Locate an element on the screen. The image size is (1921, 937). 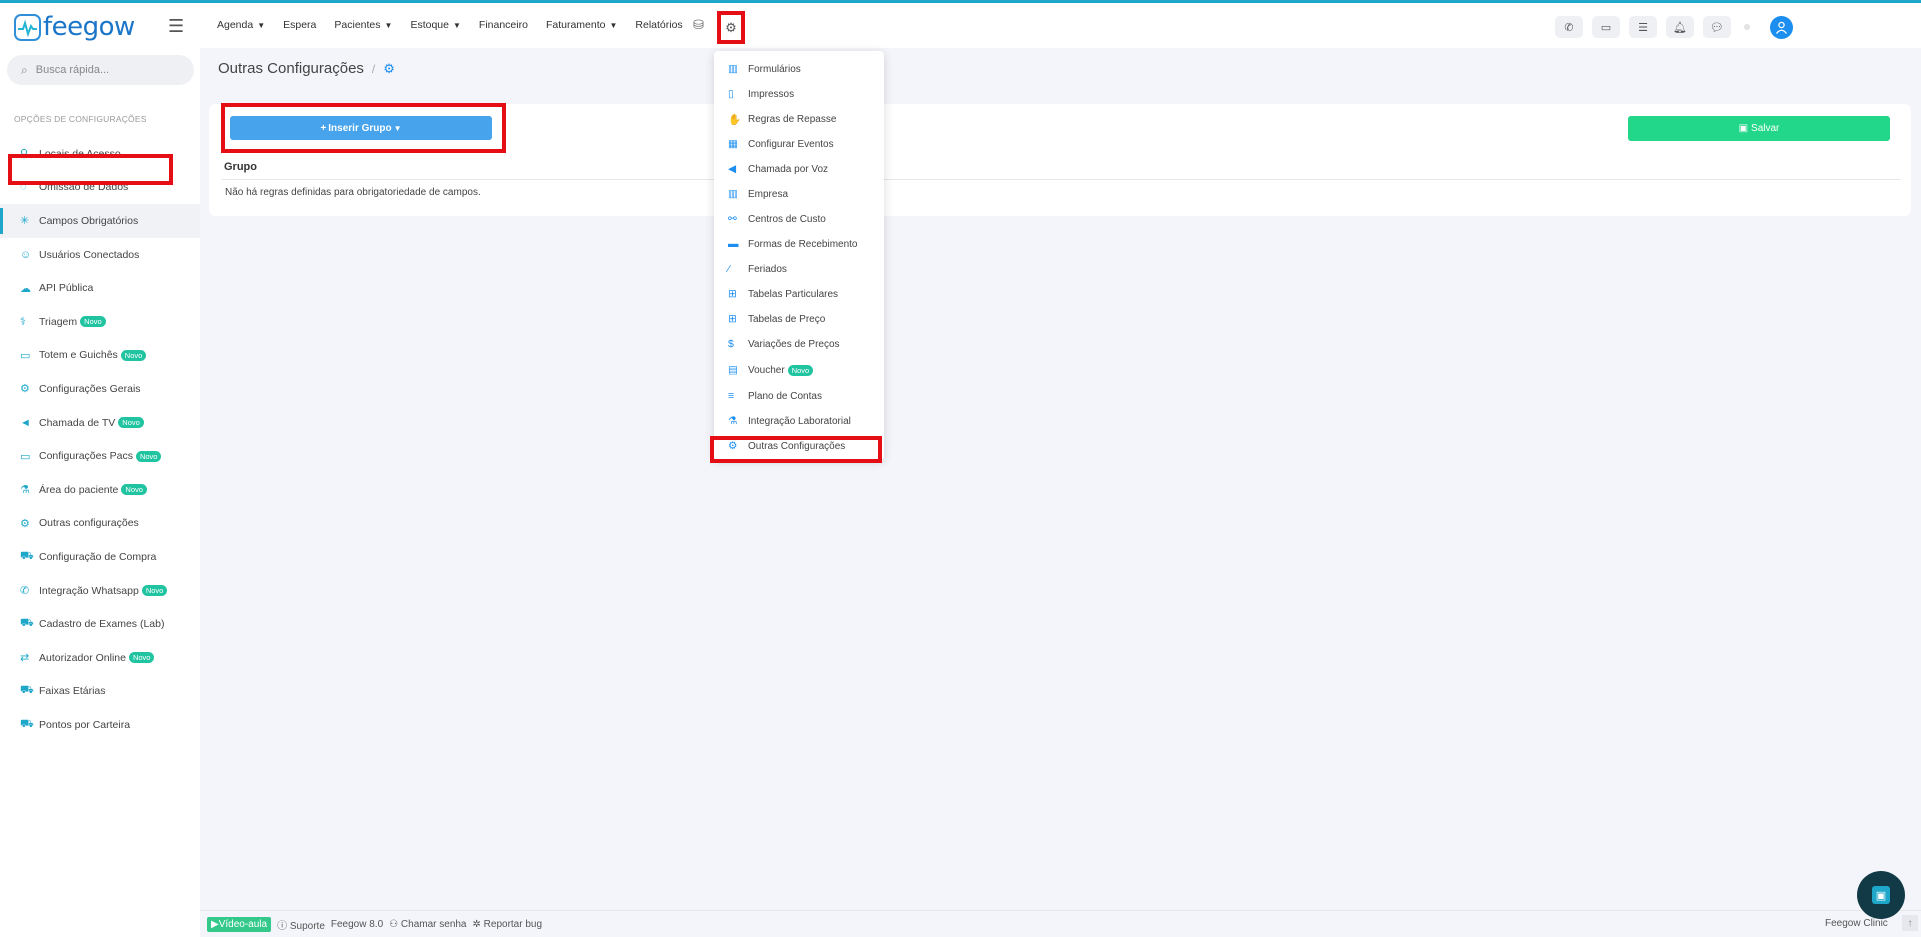
sidebar-item-cadastro-de-exames-lab-: ⛟ Cadastro de Exames (Lab) is located at coordinates (100, 624).